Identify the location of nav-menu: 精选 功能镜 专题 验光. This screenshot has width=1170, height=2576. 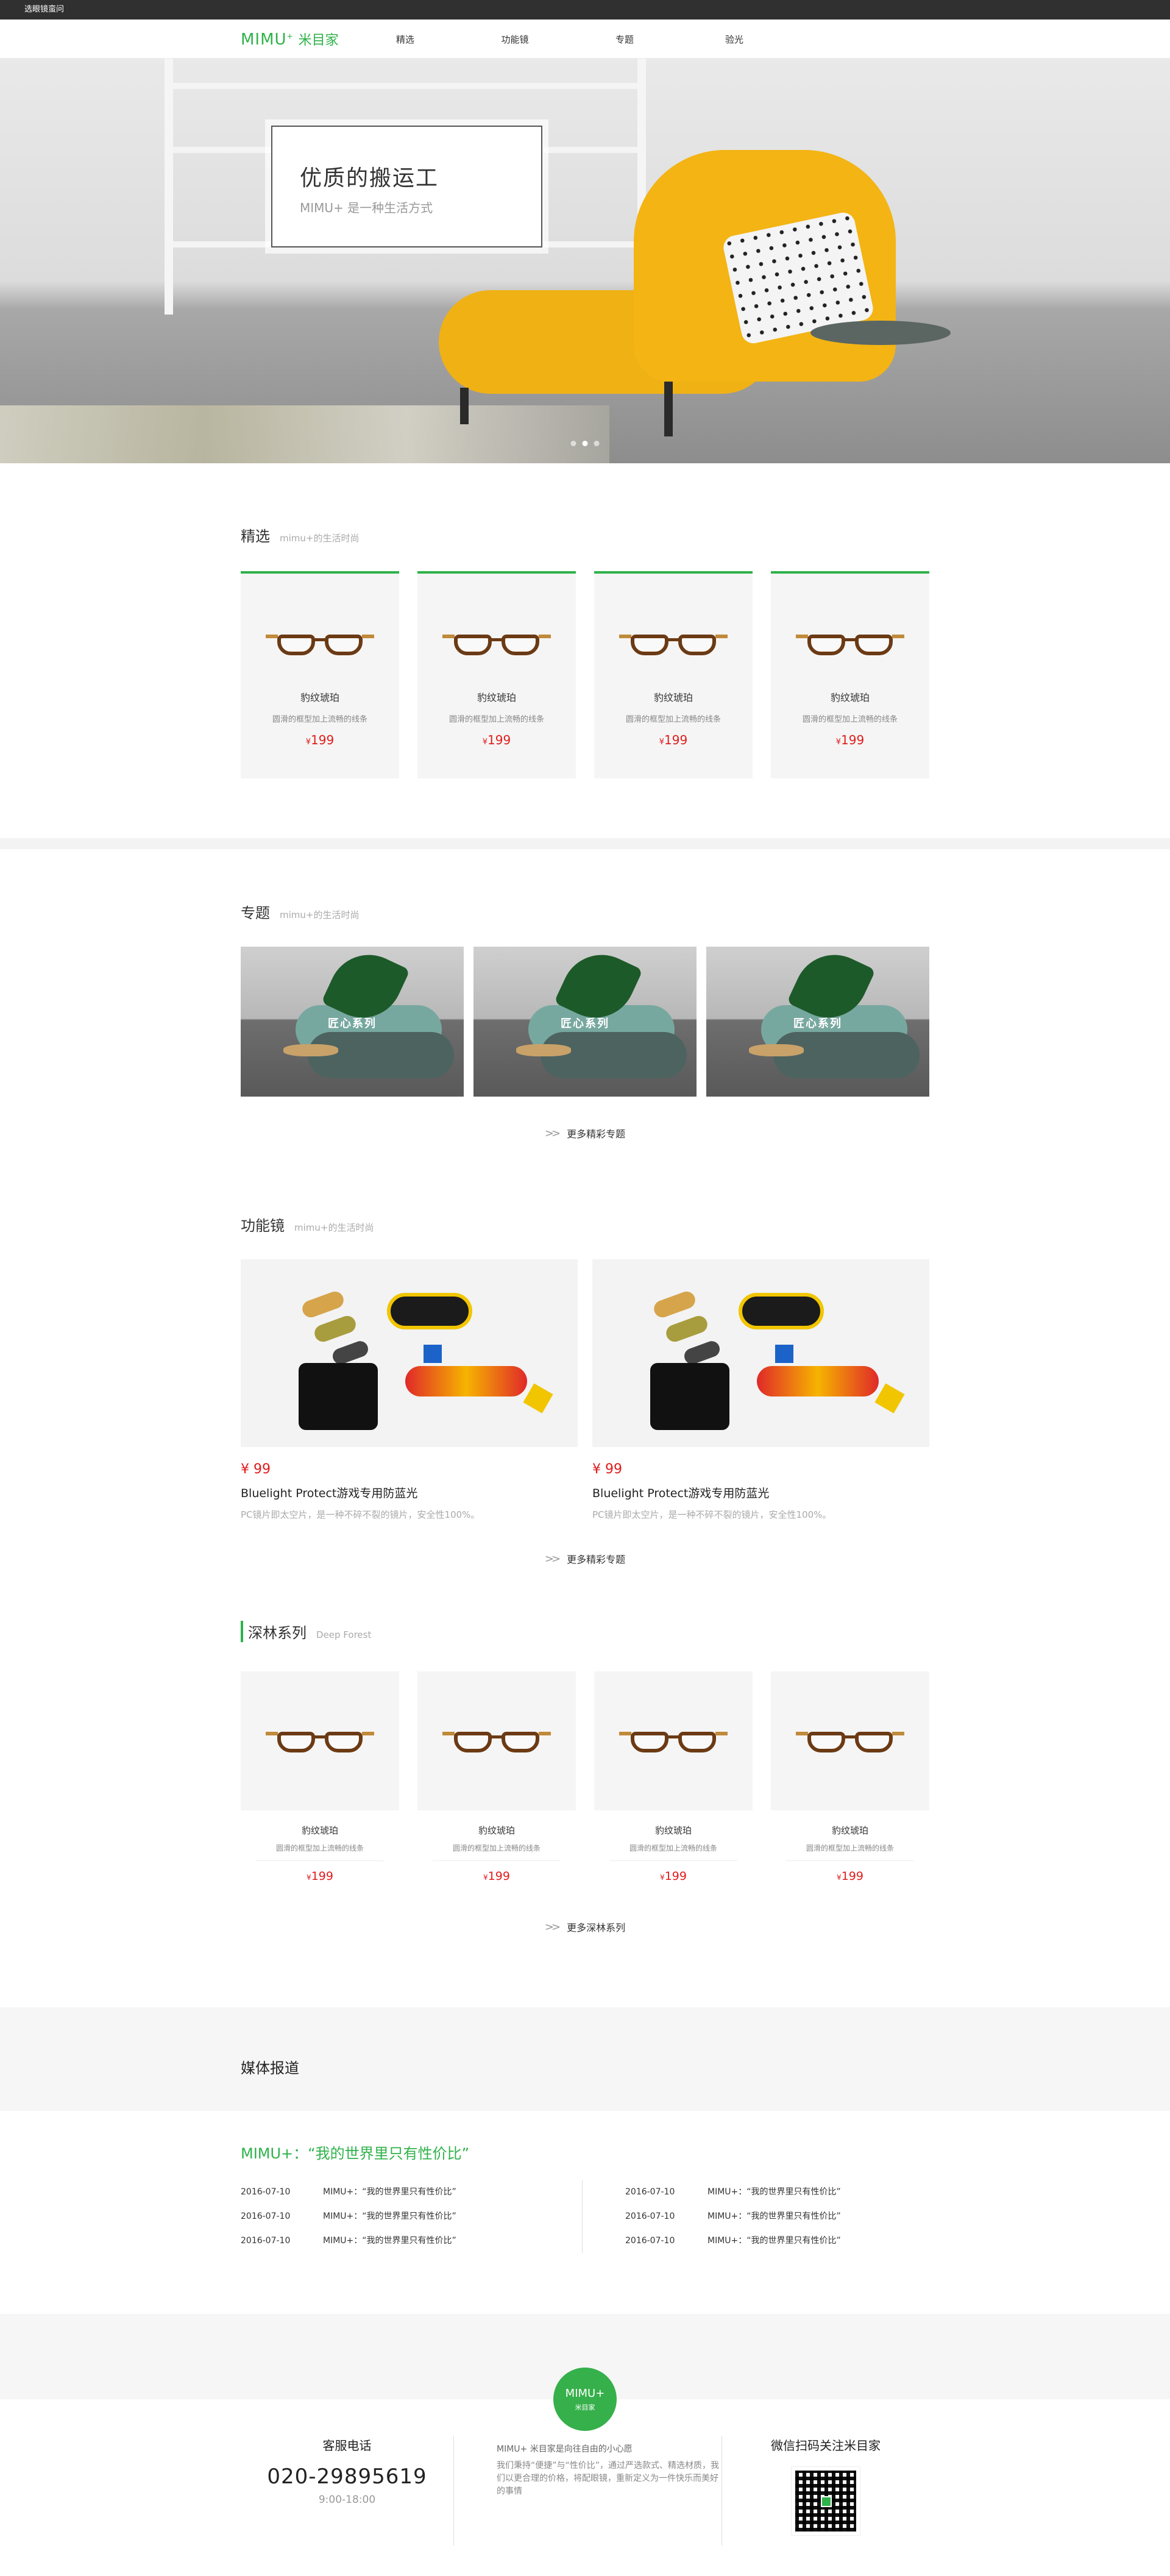
(569, 39).